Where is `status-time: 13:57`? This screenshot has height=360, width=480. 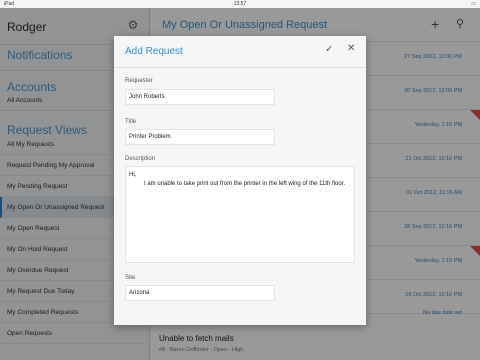 status-time: 13:57 is located at coordinates (240, 4).